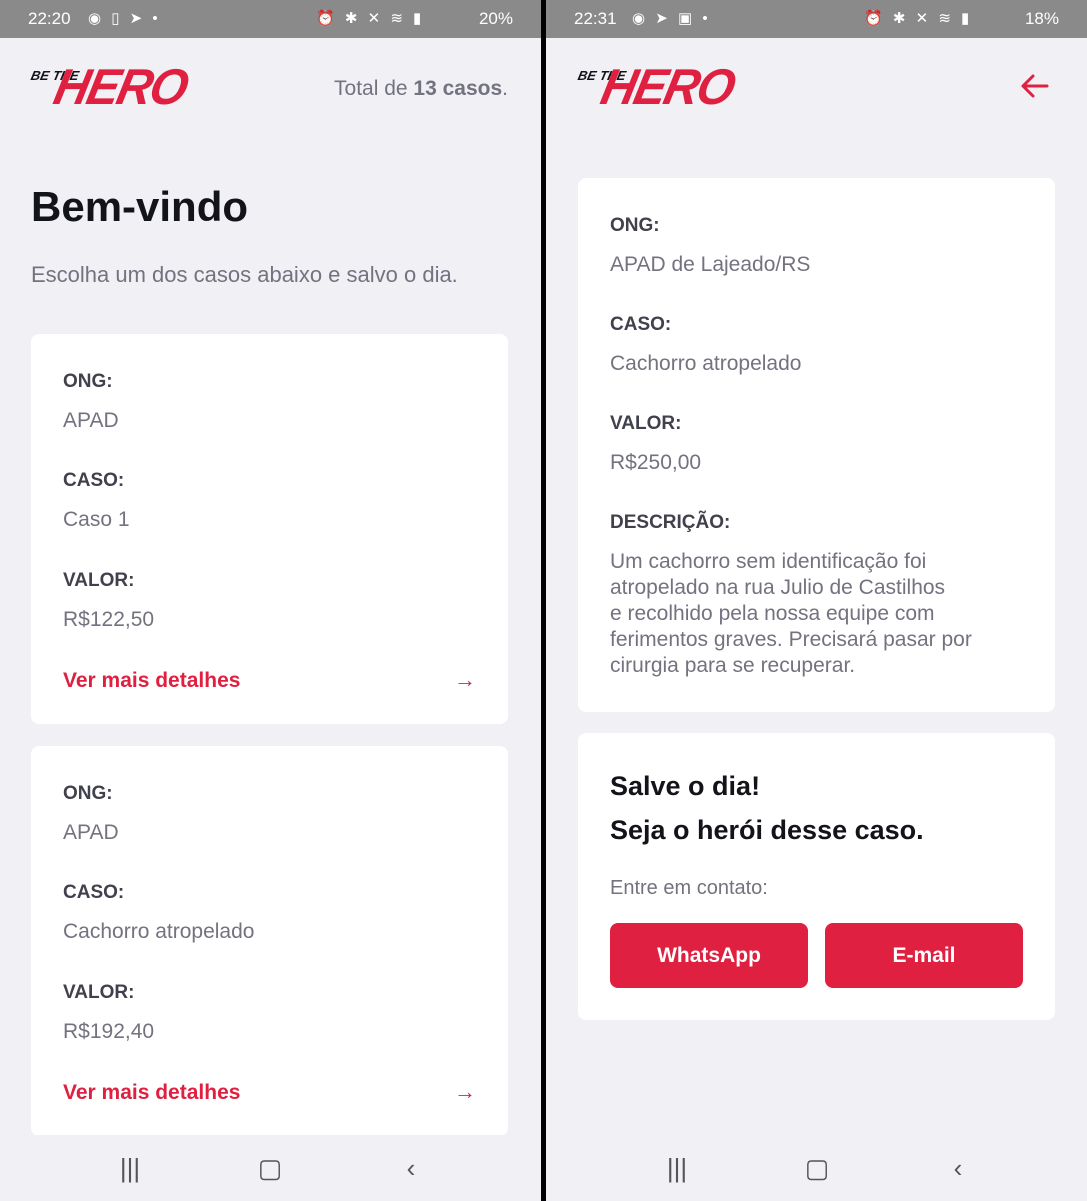 This screenshot has width=1087, height=1201. What do you see at coordinates (689, 888) in the screenshot?
I see `contact-prompt: Entre em contato:` at bounding box center [689, 888].